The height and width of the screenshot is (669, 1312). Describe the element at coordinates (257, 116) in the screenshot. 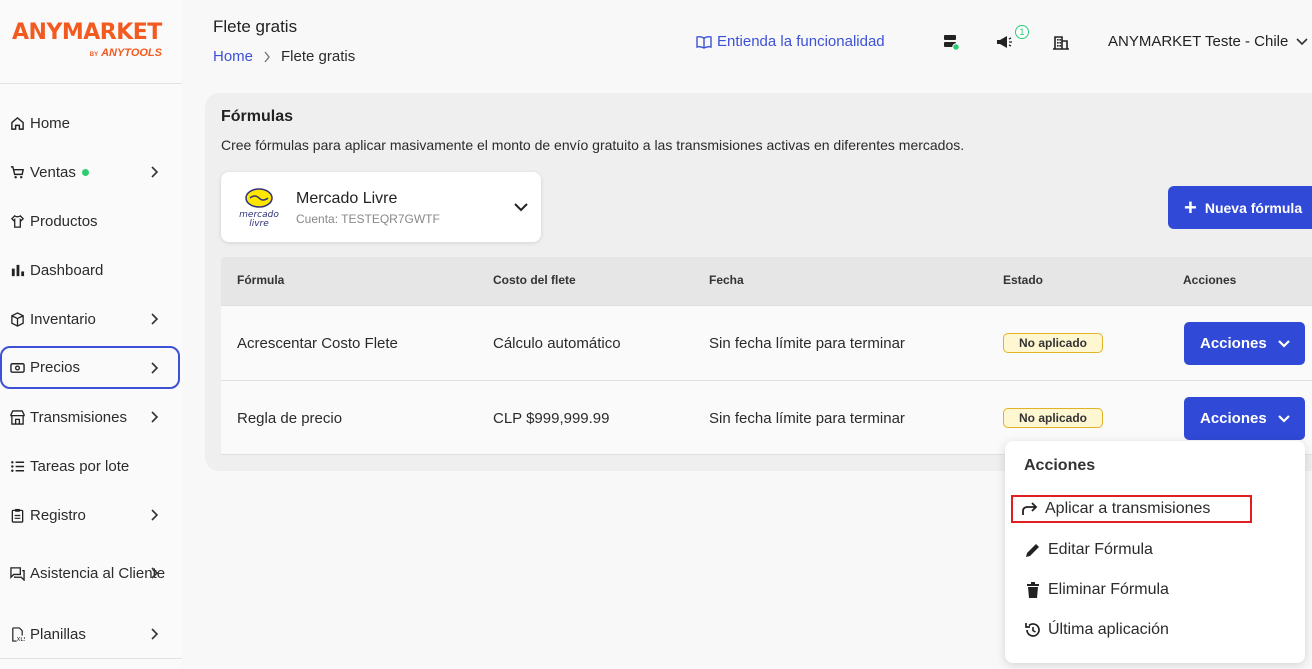

I see `section-title: Fórmulas` at that location.